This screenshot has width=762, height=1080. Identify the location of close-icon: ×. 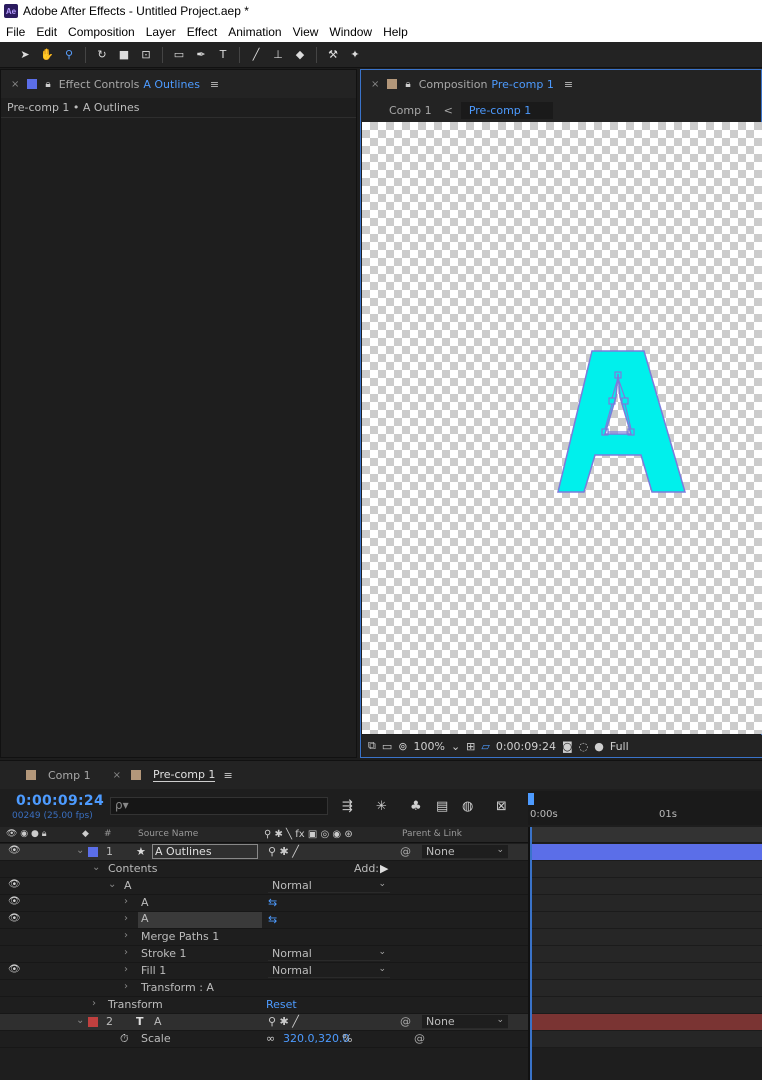
(15, 84).